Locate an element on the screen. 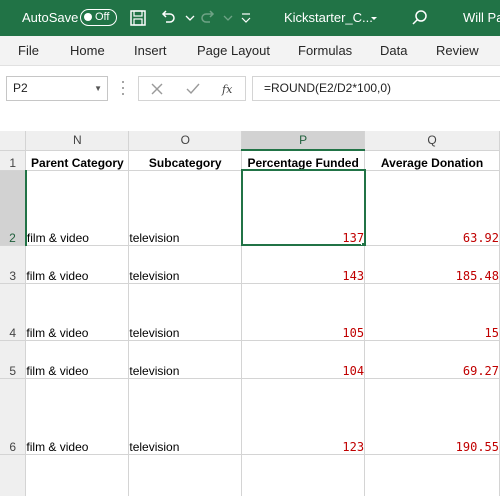  redo-dropdown-icon is located at coordinates (228, 18).